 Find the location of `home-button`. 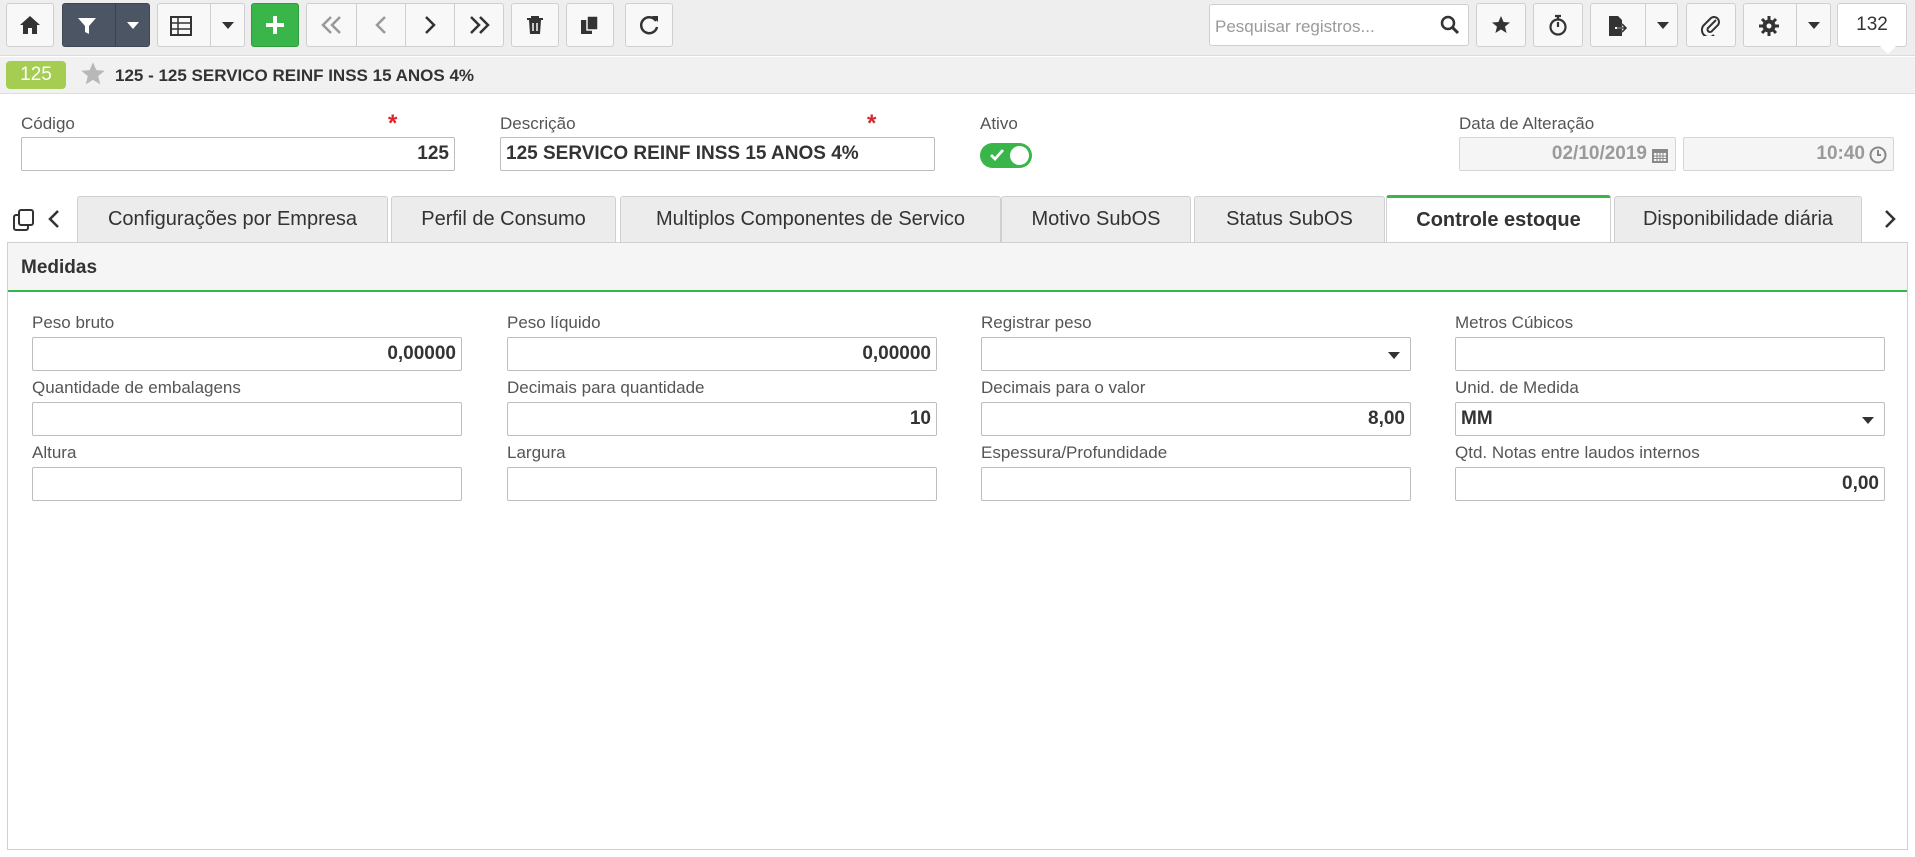

home-button is located at coordinates (30, 25).